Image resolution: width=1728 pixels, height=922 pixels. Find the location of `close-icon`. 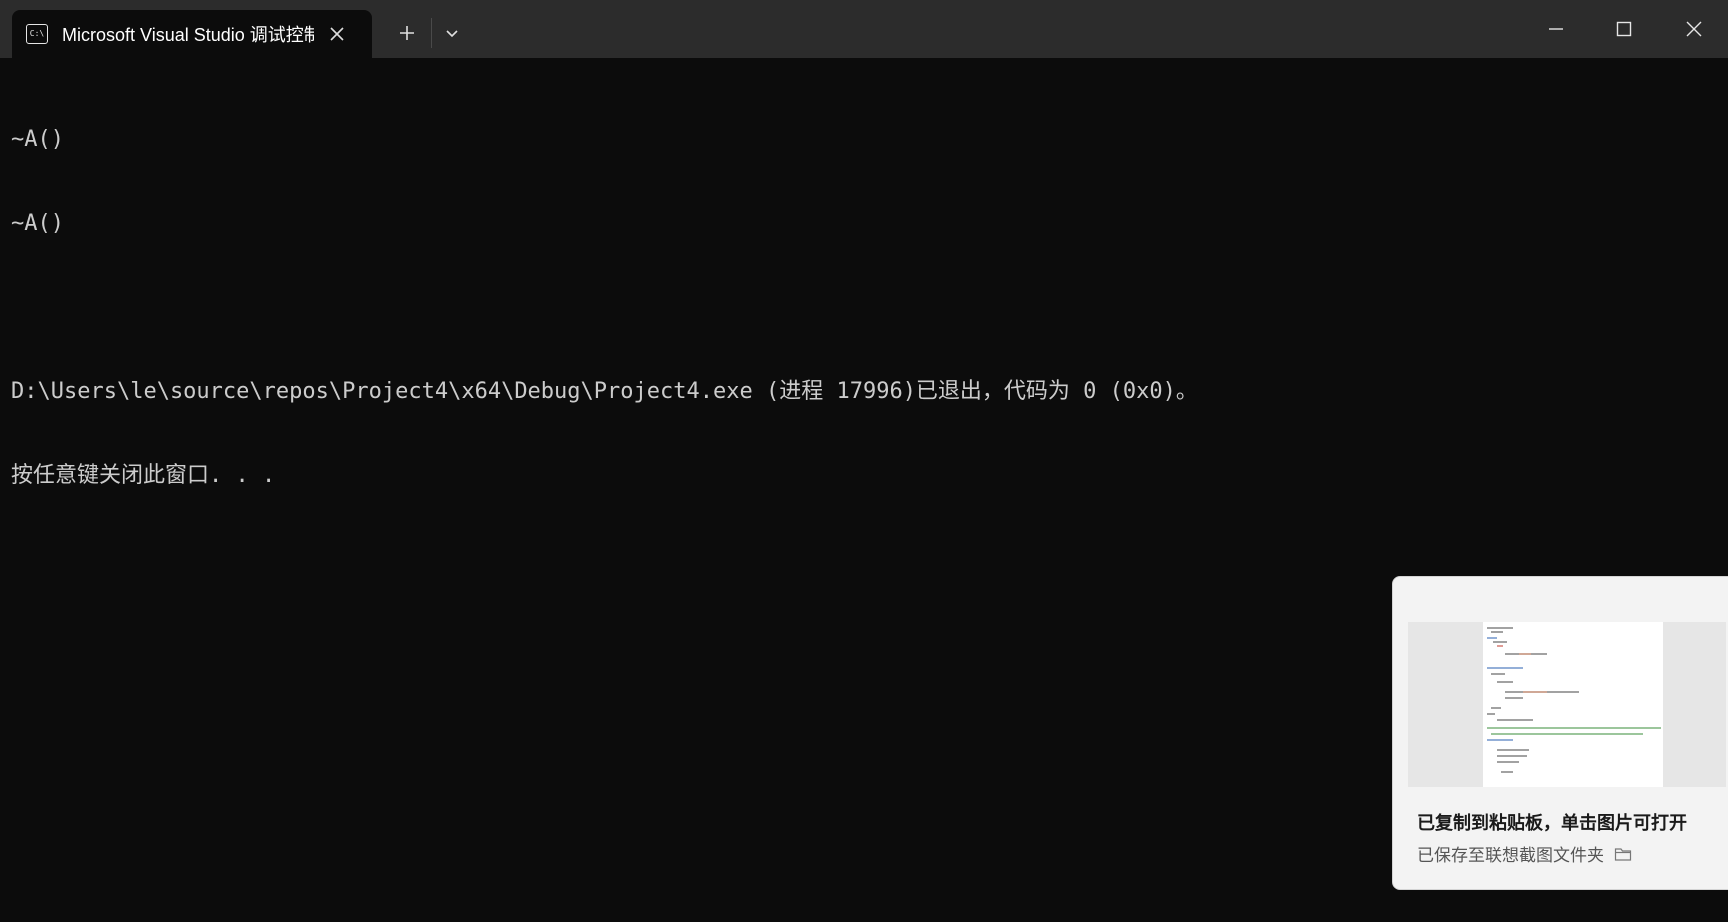

close-icon is located at coordinates (1694, 29).